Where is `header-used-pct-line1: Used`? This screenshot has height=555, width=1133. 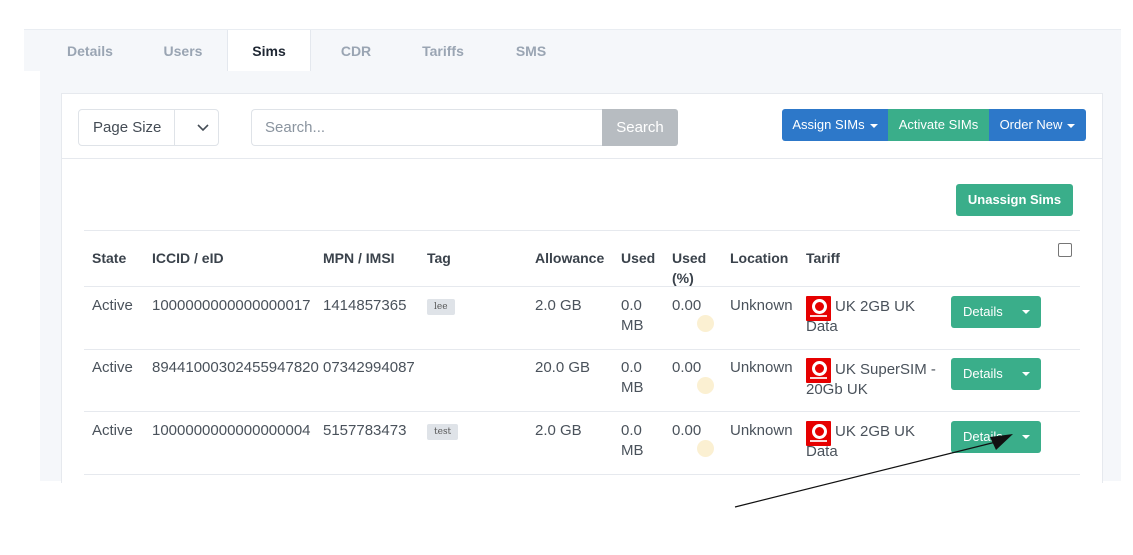 header-used-pct-line1: Used is located at coordinates (689, 258).